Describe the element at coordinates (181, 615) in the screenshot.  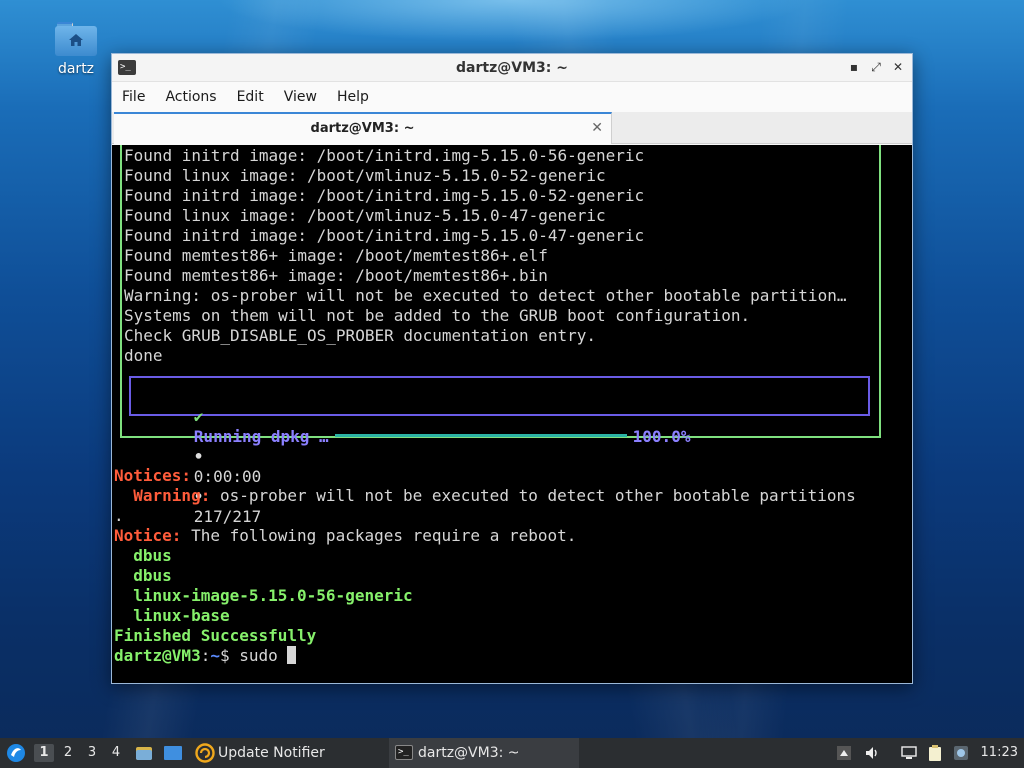
I see `package-item: linux-base` at that location.